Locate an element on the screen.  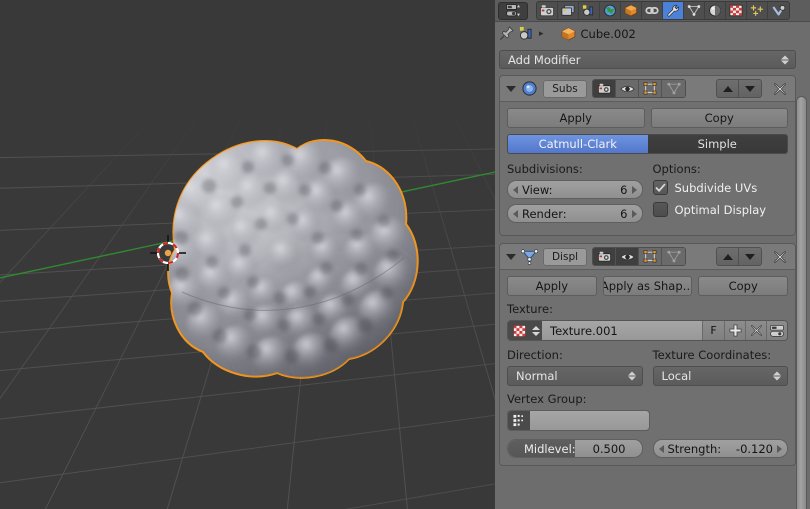
context-tab-bar is located at coordinates (663, 10).